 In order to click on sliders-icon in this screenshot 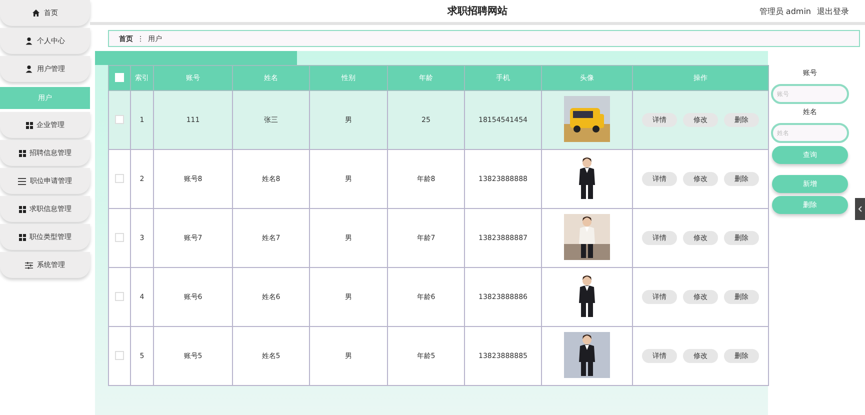, I will do `click(29, 265)`.